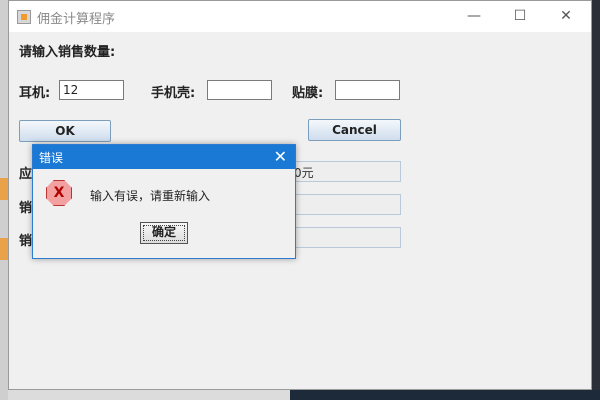 The width and height of the screenshot is (600, 400). Describe the element at coordinates (65, 131) in the screenshot. I see `ok-button: OK` at that location.